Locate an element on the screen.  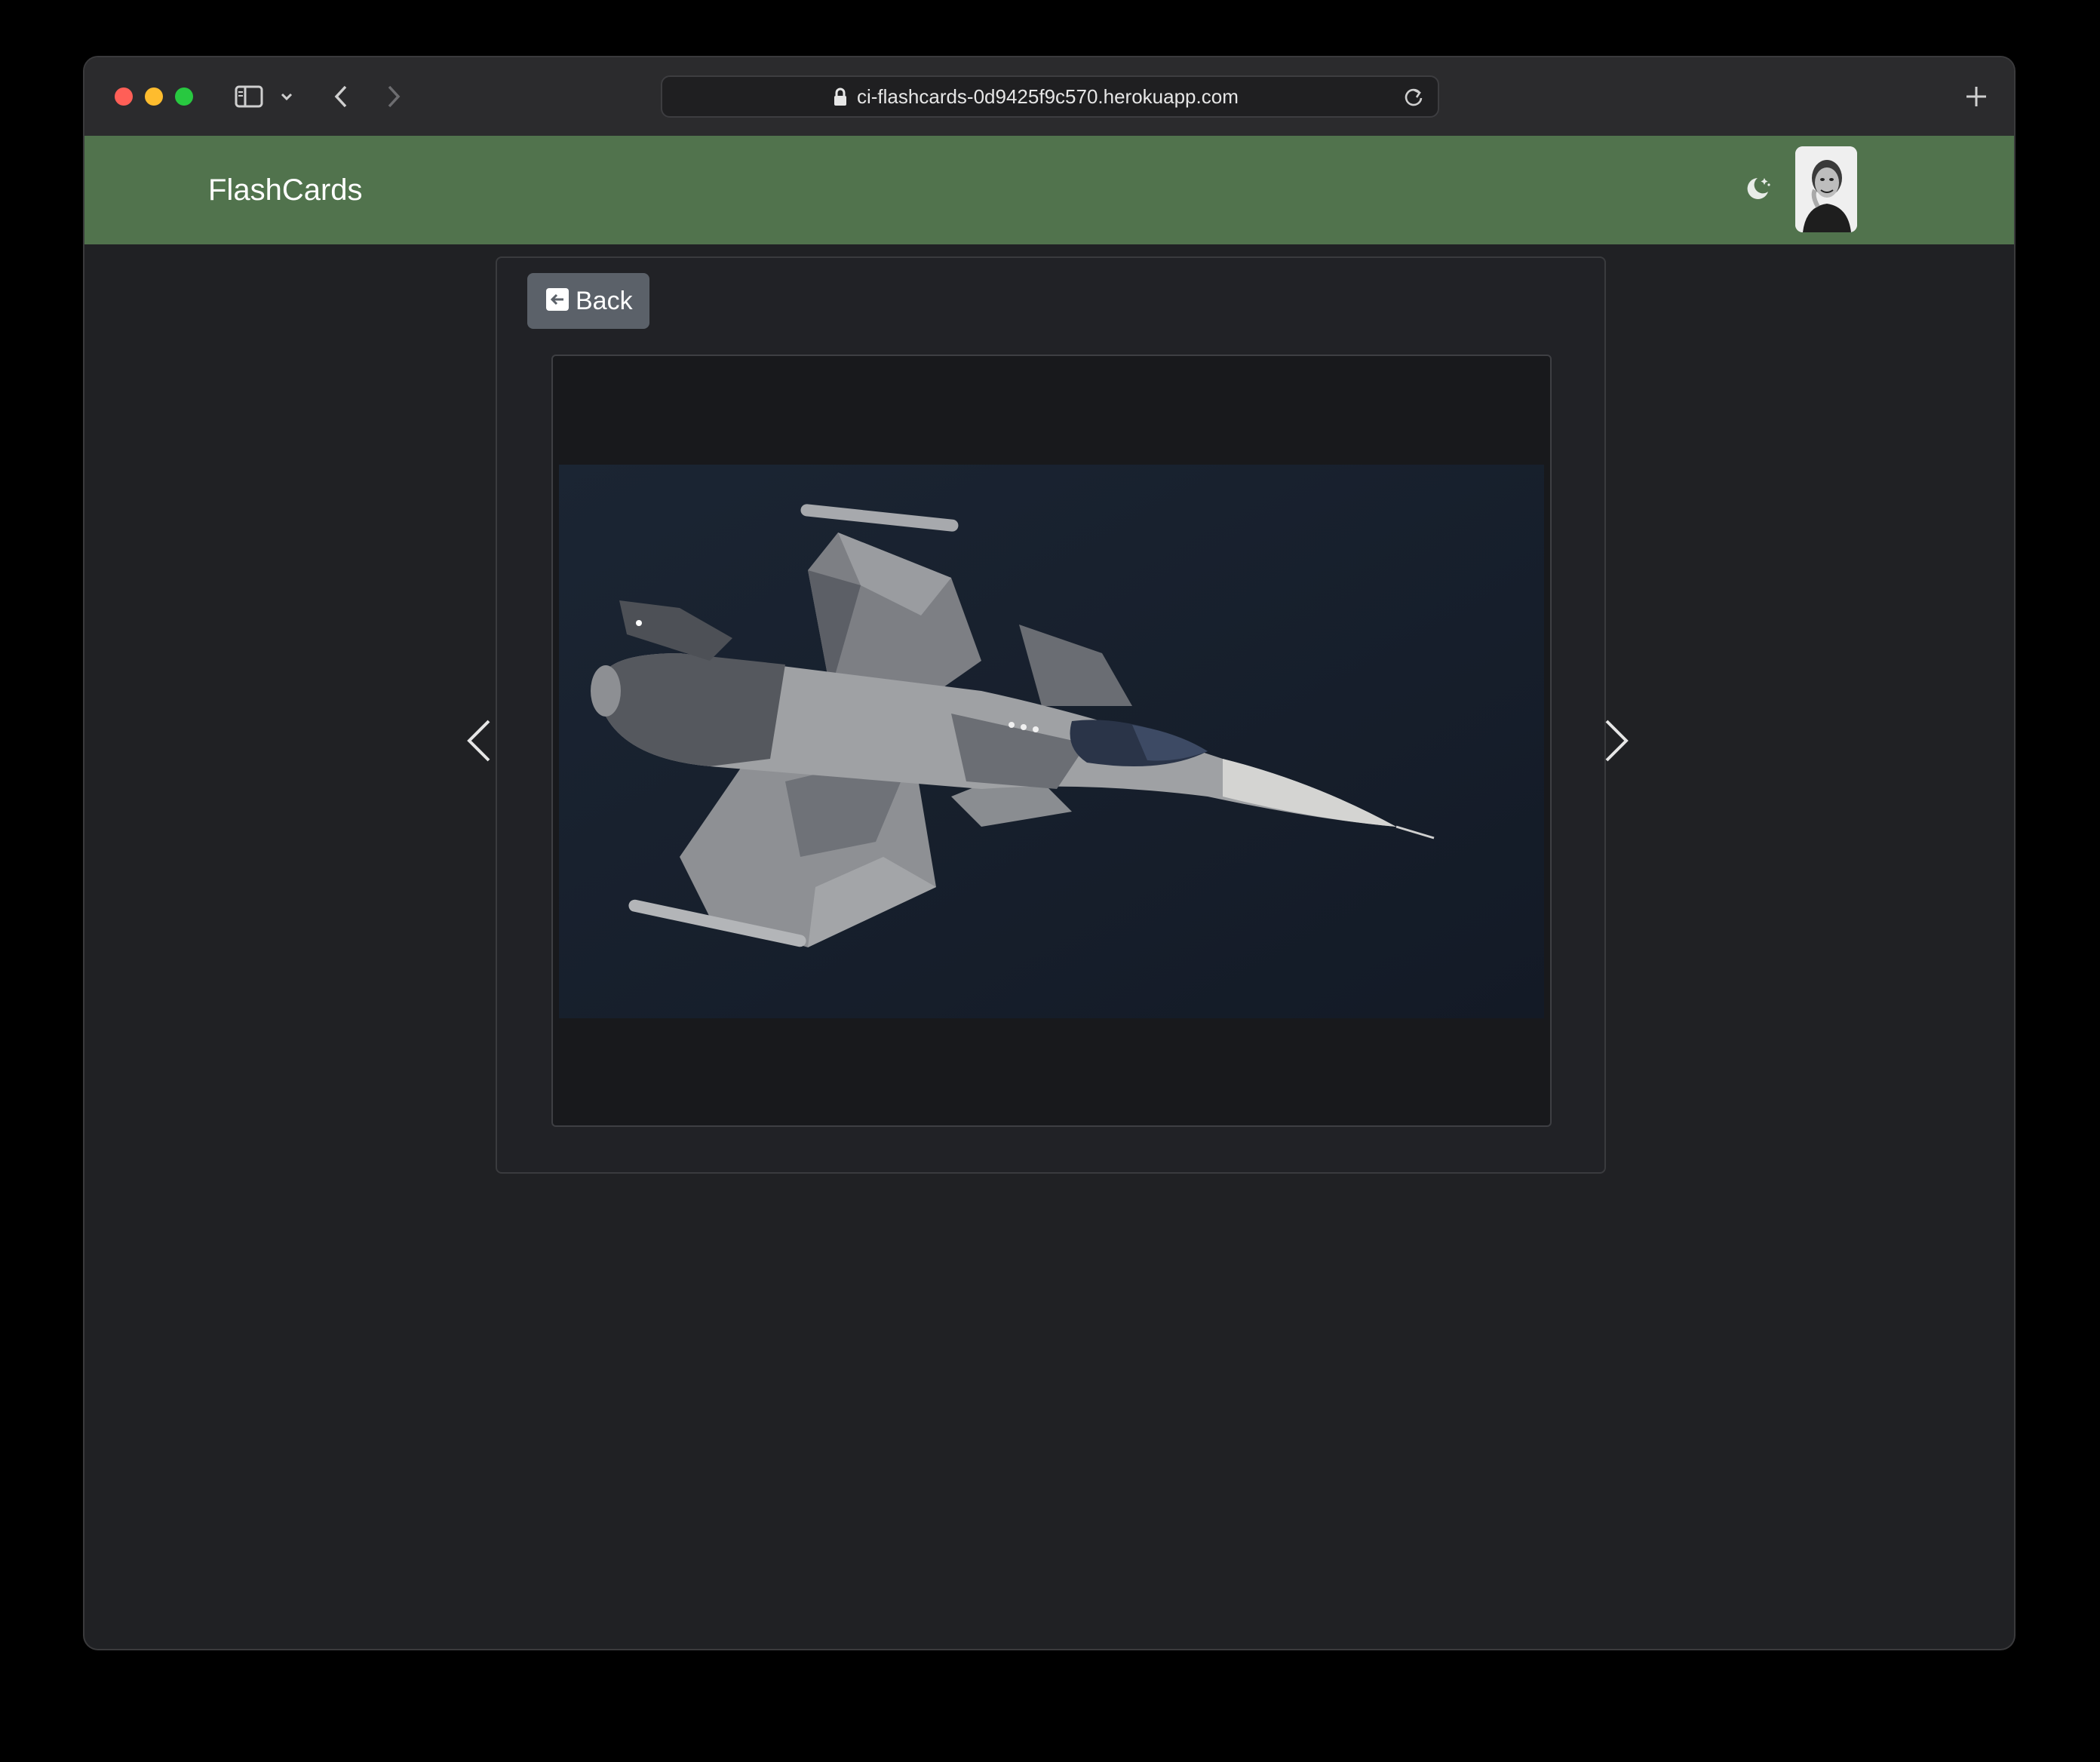
address-bar: ci-flashcards-0d9425f9c570.herokuapp.com is located at coordinates (1050, 96).